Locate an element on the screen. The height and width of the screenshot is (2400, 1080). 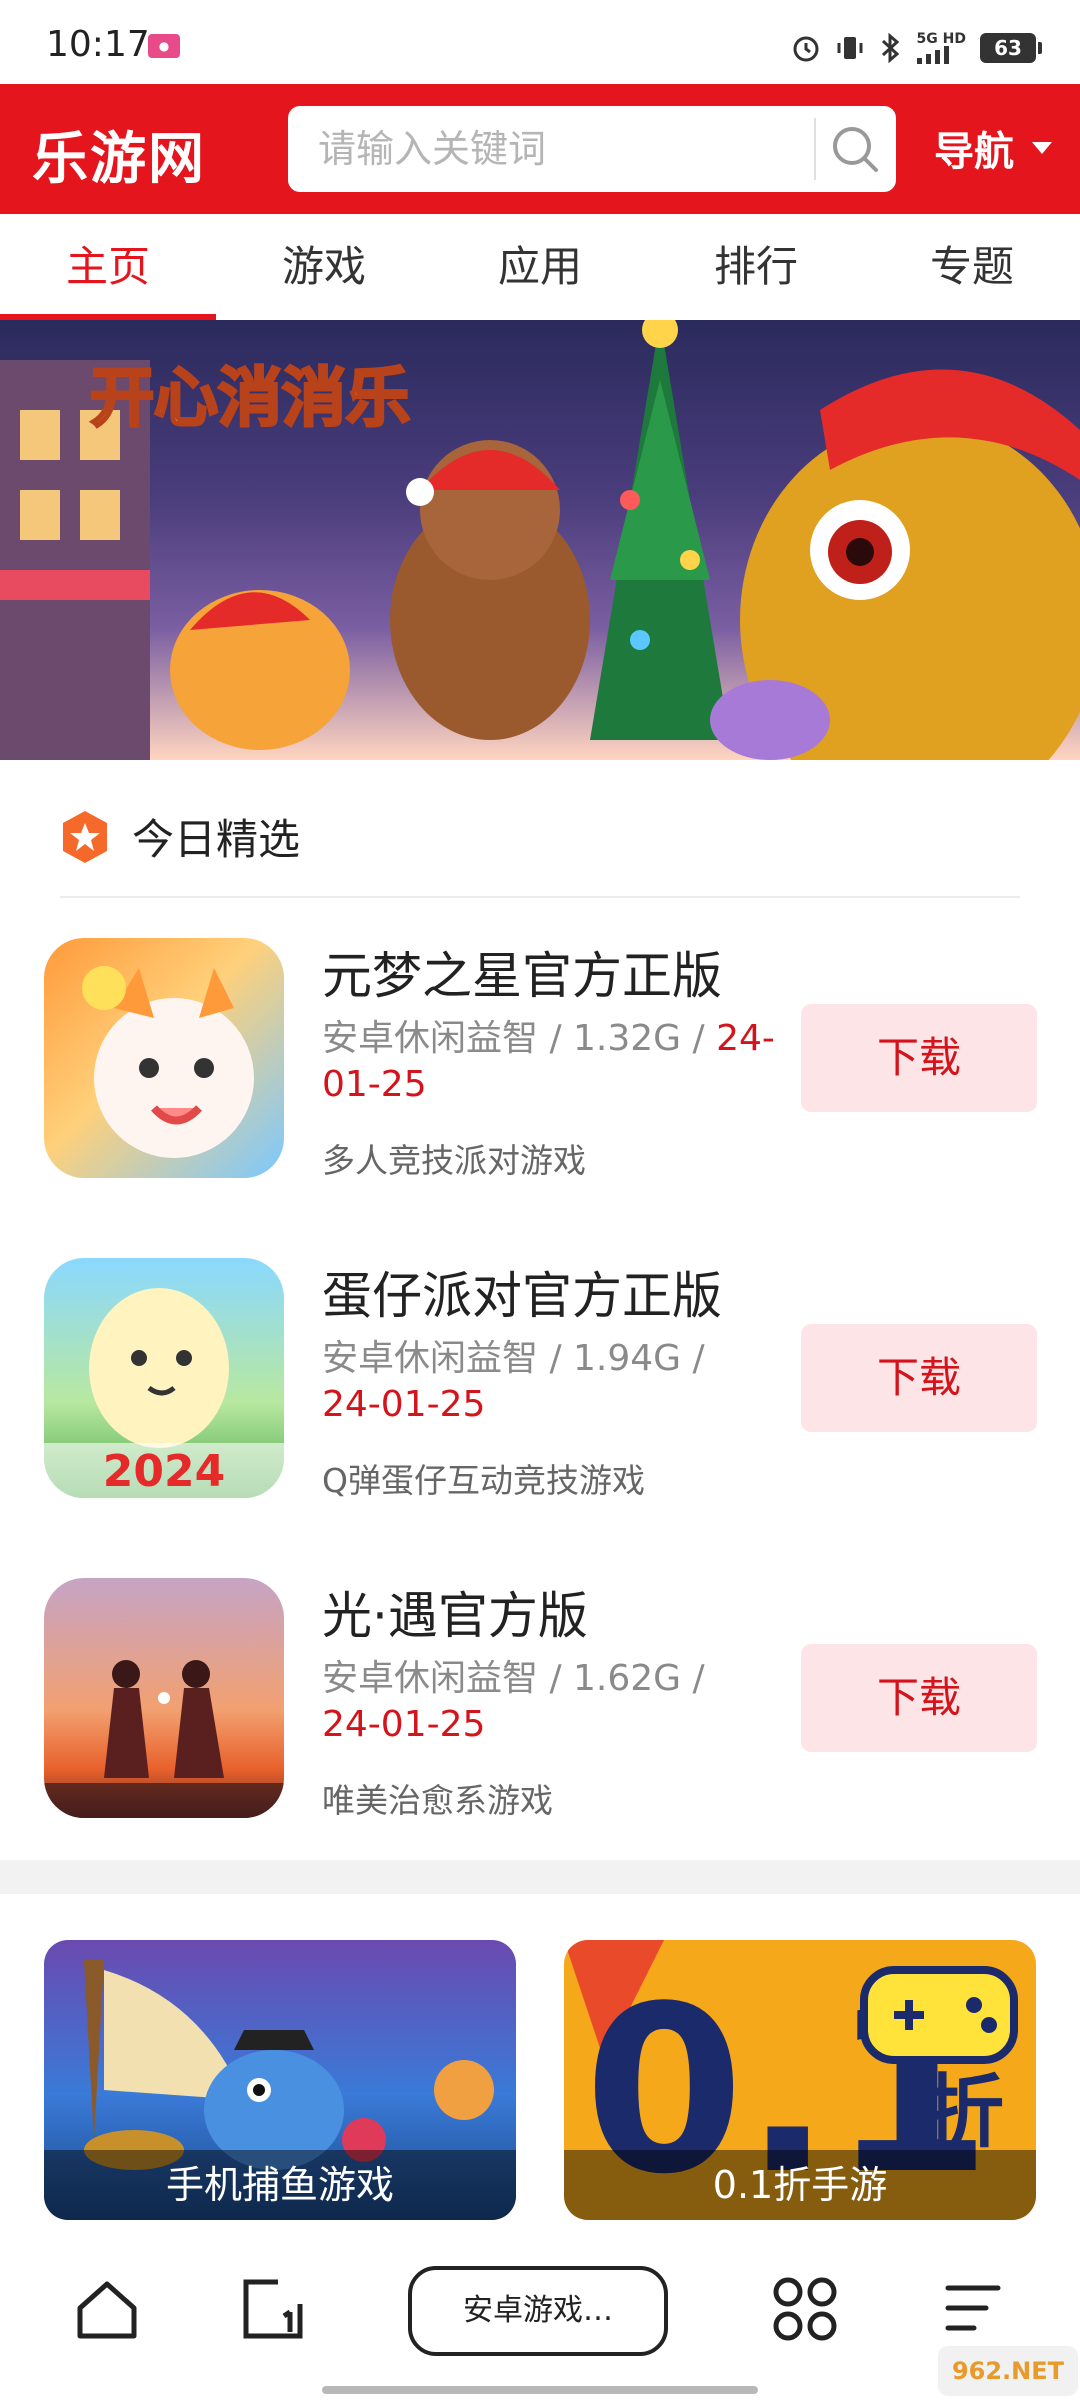
grid-icon is located at coordinates (805, 2309).